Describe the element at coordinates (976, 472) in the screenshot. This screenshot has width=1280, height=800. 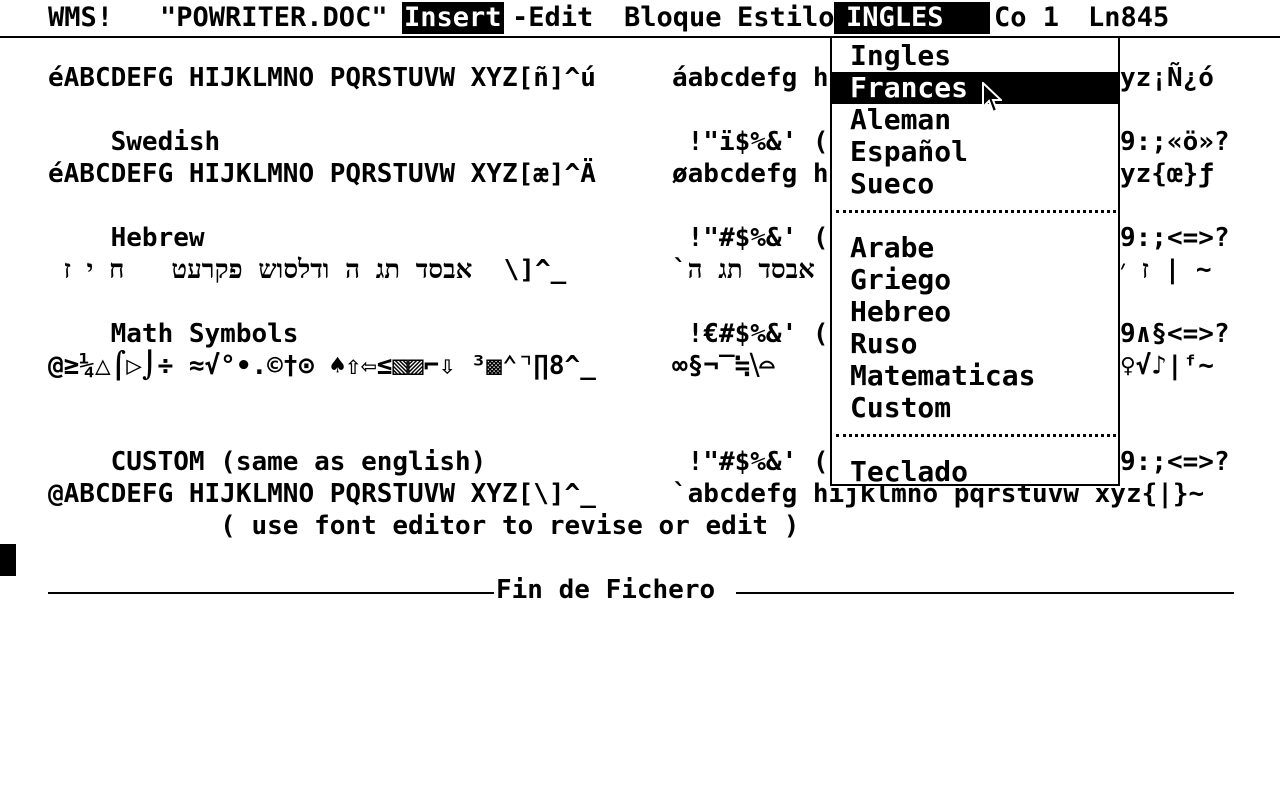
I see `menu-item-teclado: Teclado` at that location.